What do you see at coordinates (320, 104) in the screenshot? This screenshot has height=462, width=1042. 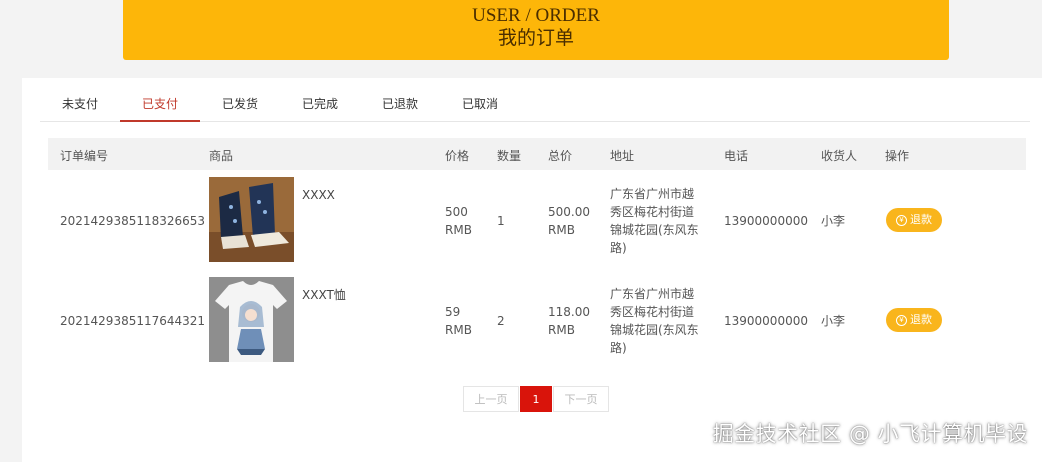 I see `tab-completed: 已完成` at bounding box center [320, 104].